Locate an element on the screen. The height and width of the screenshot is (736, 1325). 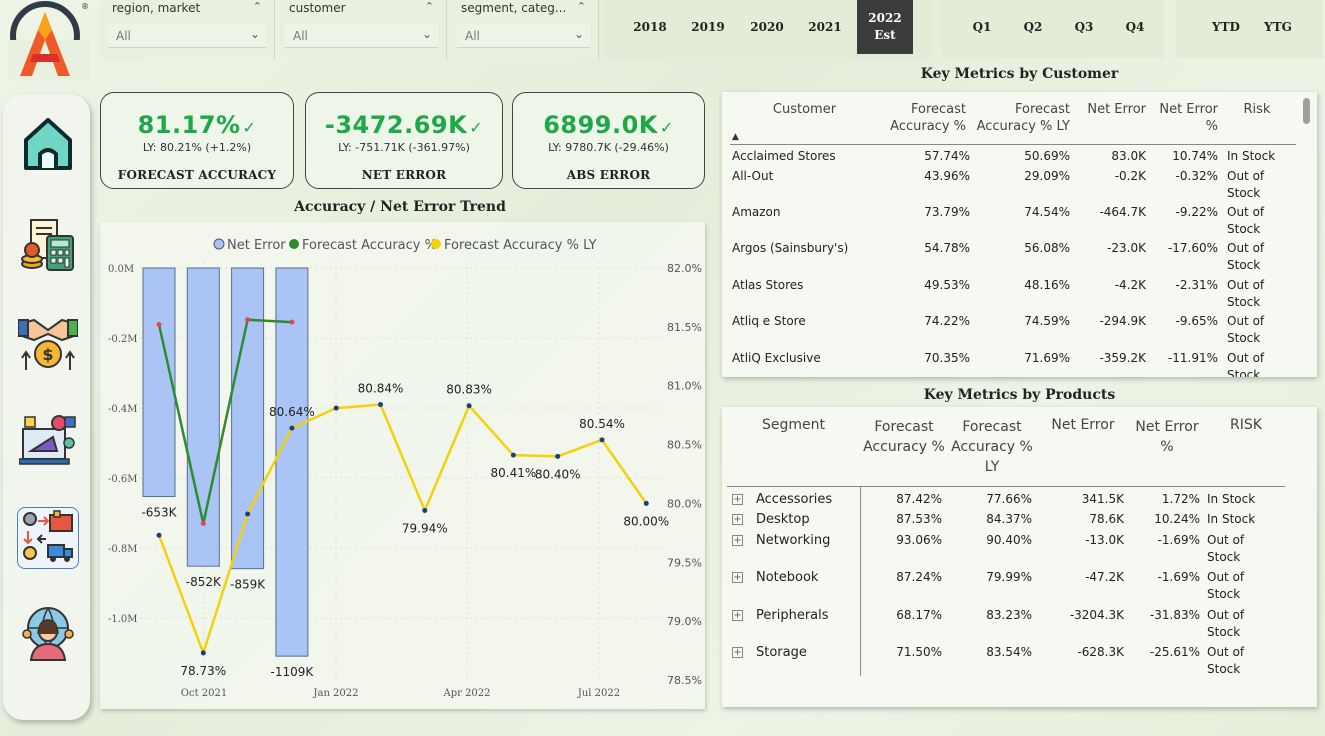
table-cell: -0.2K is located at coordinates (1130, 176).